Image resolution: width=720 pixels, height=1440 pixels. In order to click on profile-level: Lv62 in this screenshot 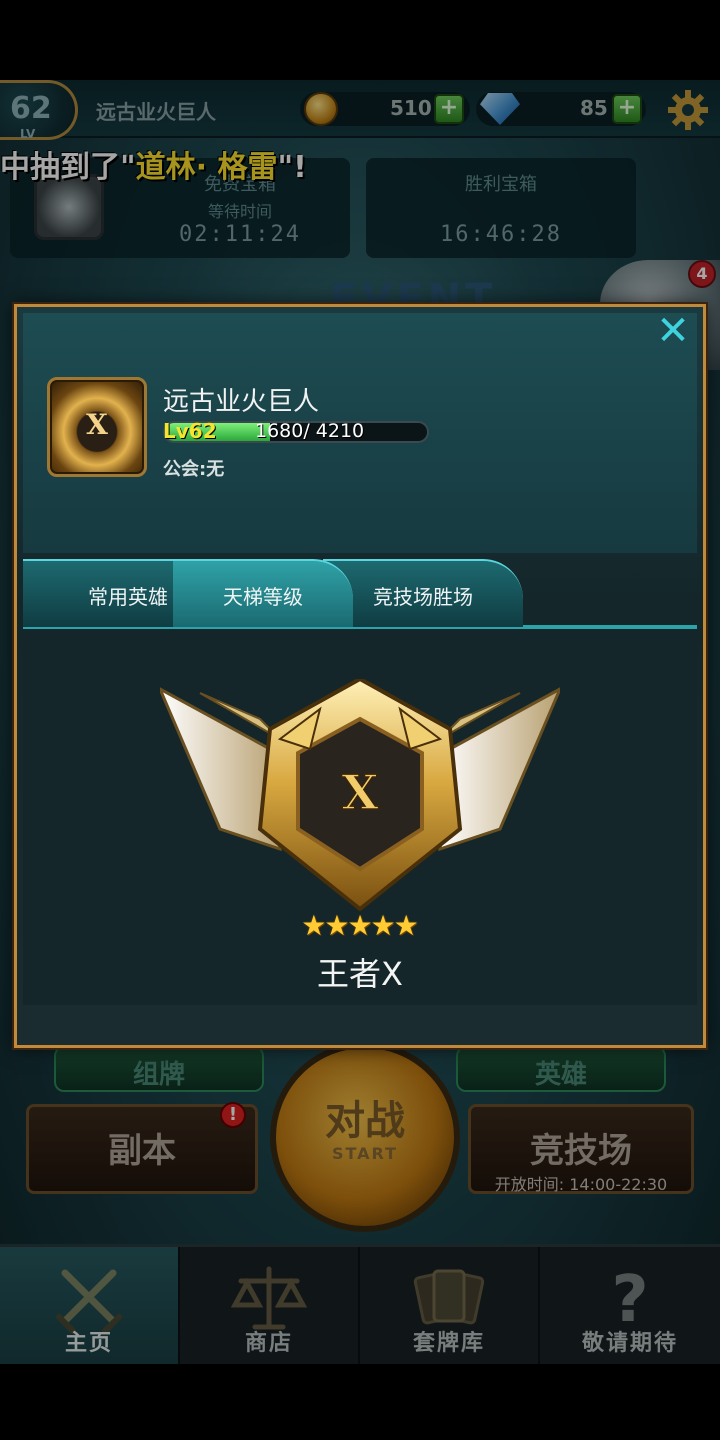, I will do `click(190, 431)`.